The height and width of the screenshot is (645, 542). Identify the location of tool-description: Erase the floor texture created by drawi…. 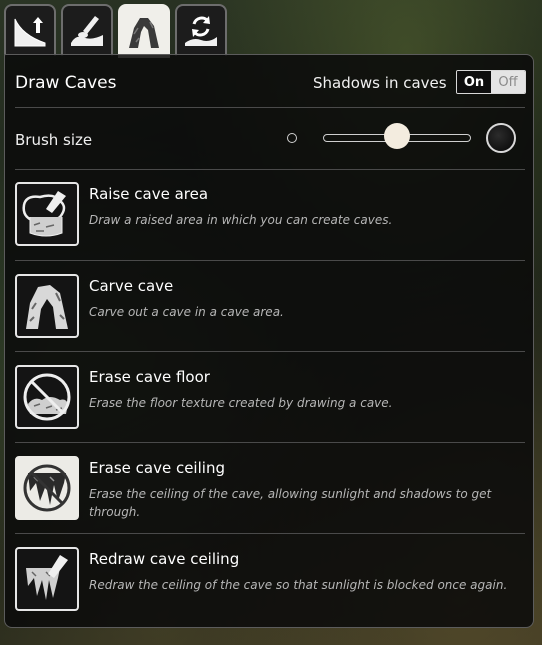
(241, 403).